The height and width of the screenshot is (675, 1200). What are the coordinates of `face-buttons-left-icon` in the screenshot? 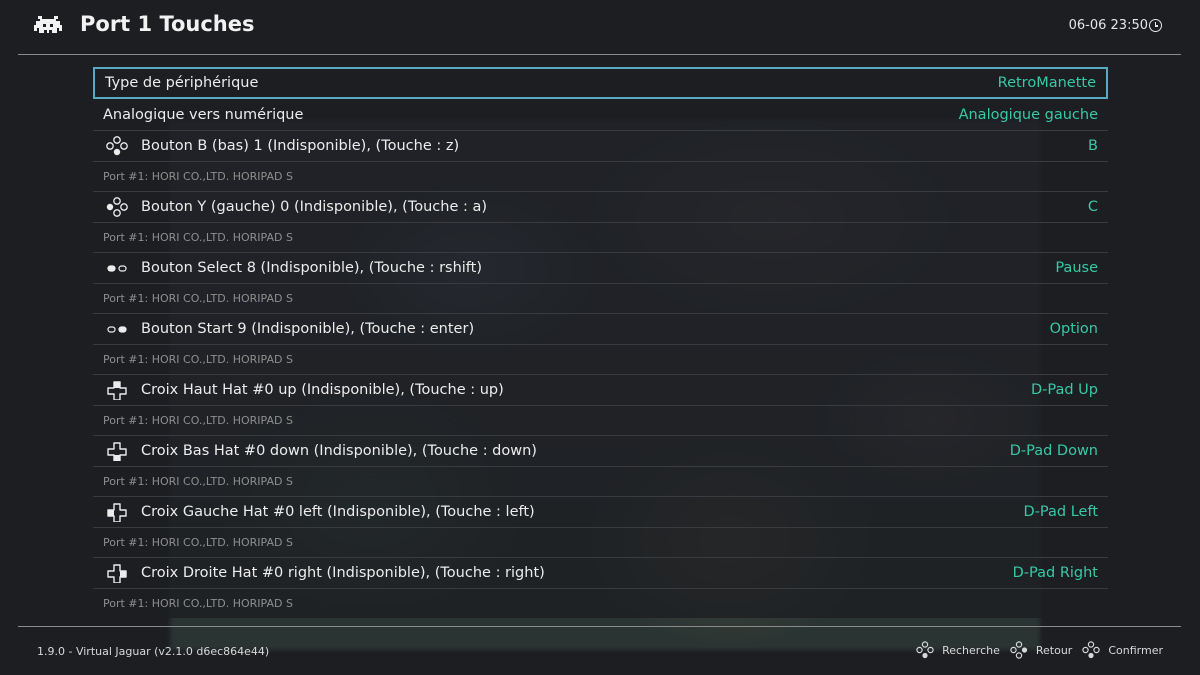 It's located at (117, 207).